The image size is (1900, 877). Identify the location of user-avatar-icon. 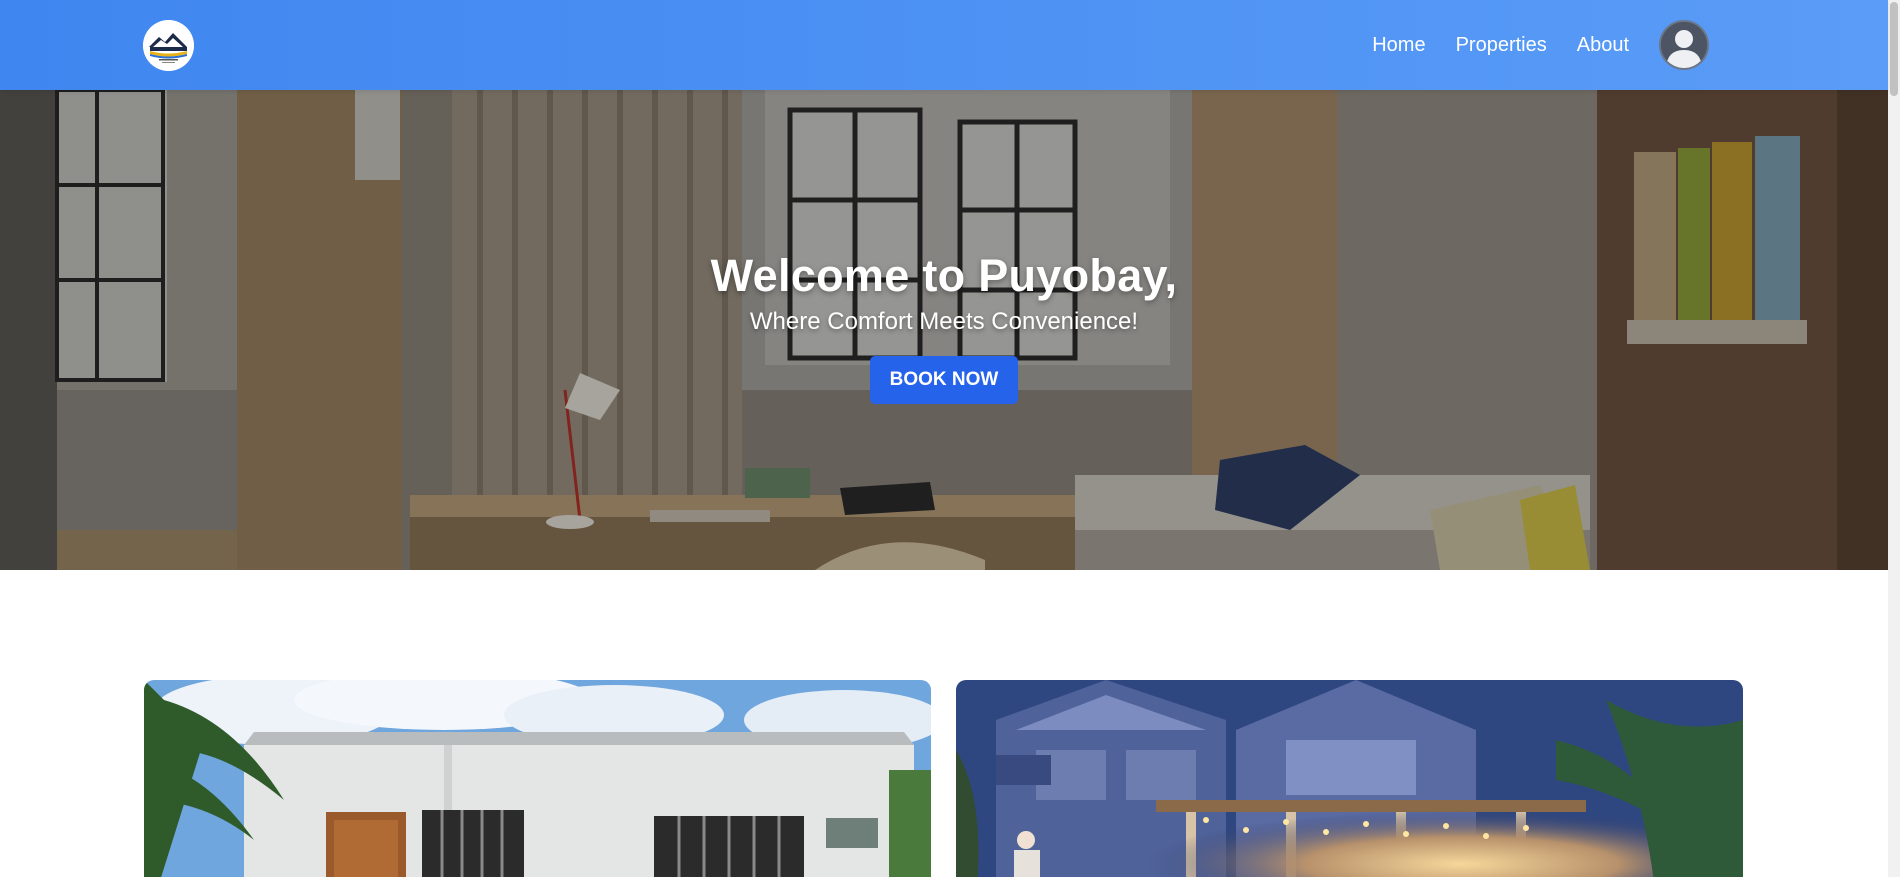
(1684, 45).